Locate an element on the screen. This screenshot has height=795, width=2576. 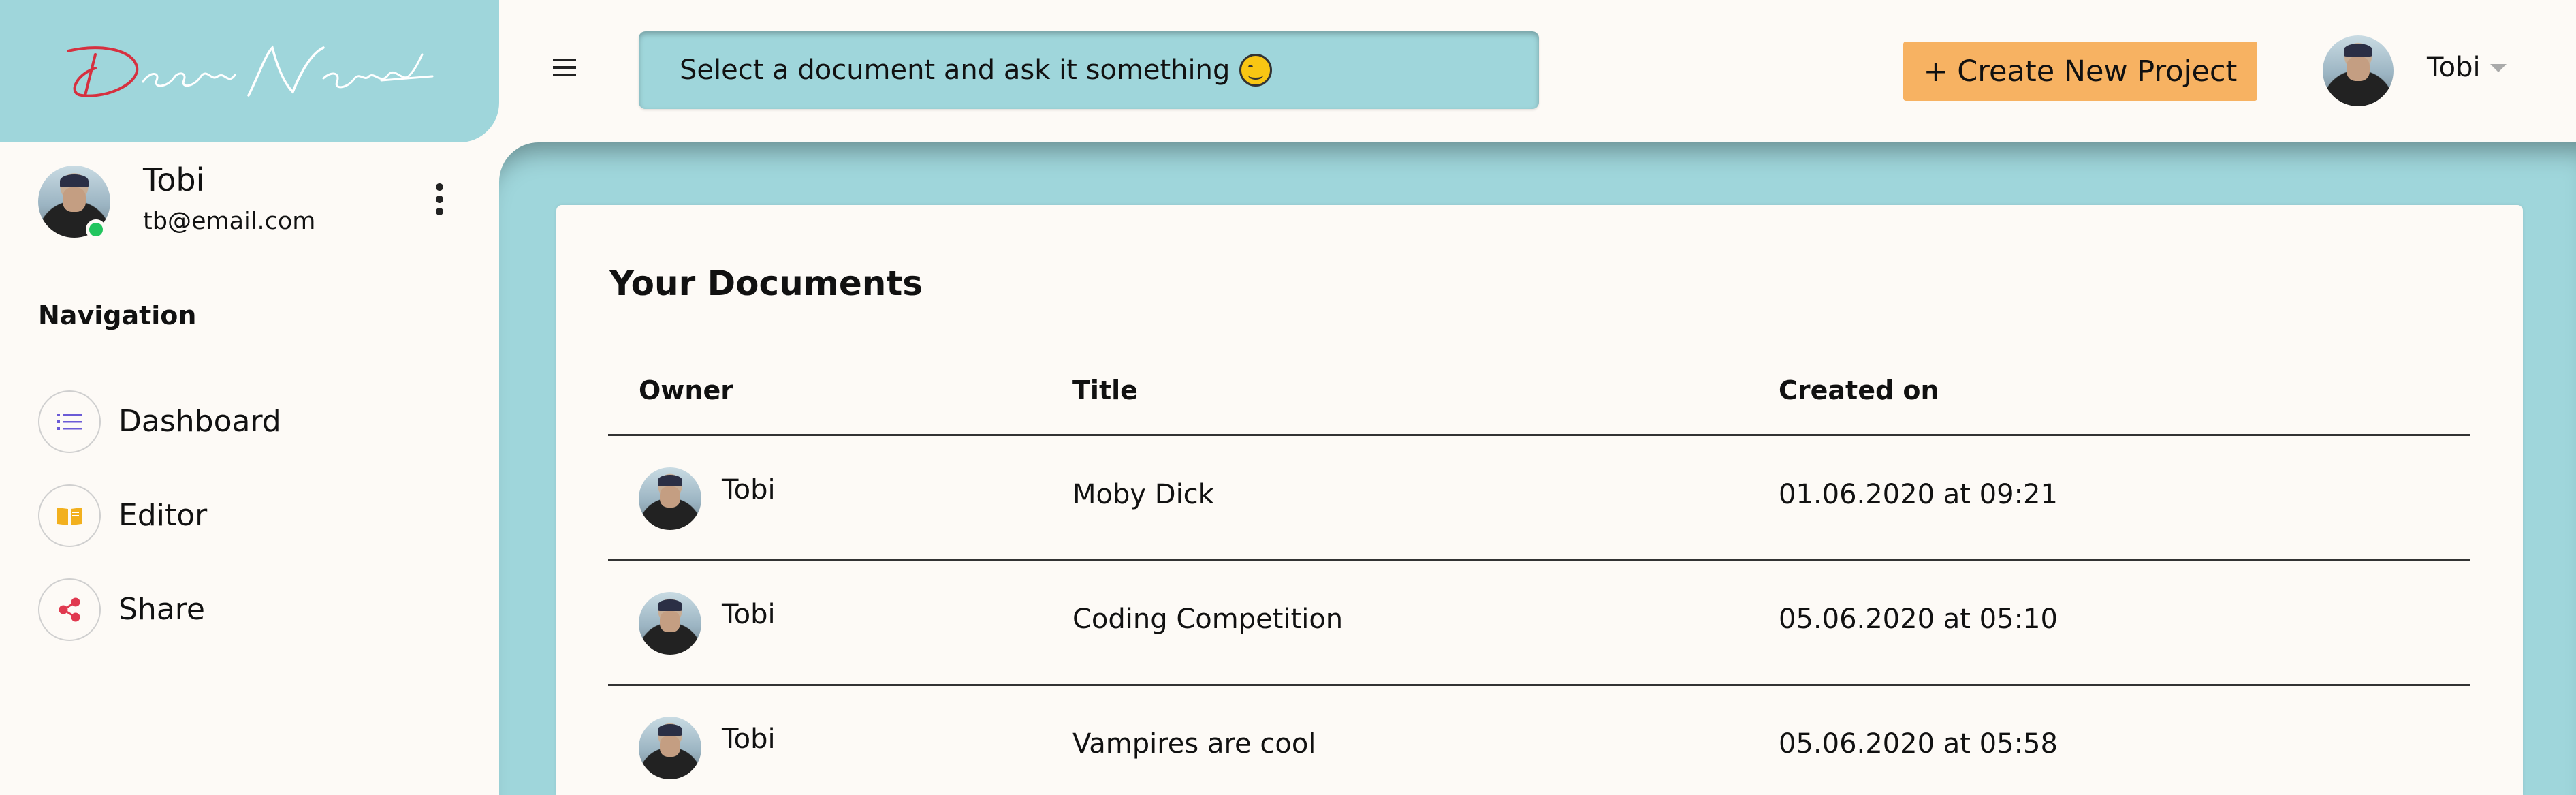
sidebar-item-label: Share is located at coordinates (161, 609).